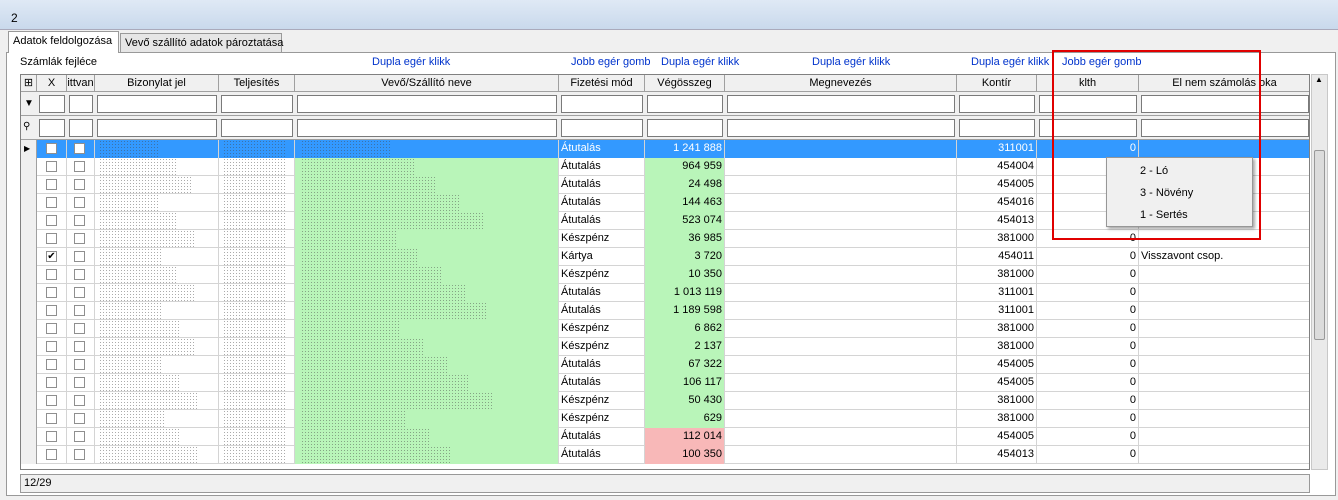  Describe the element at coordinates (997, 83) in the screenshot. I see `col-header-kontir: Kontír` at that location.